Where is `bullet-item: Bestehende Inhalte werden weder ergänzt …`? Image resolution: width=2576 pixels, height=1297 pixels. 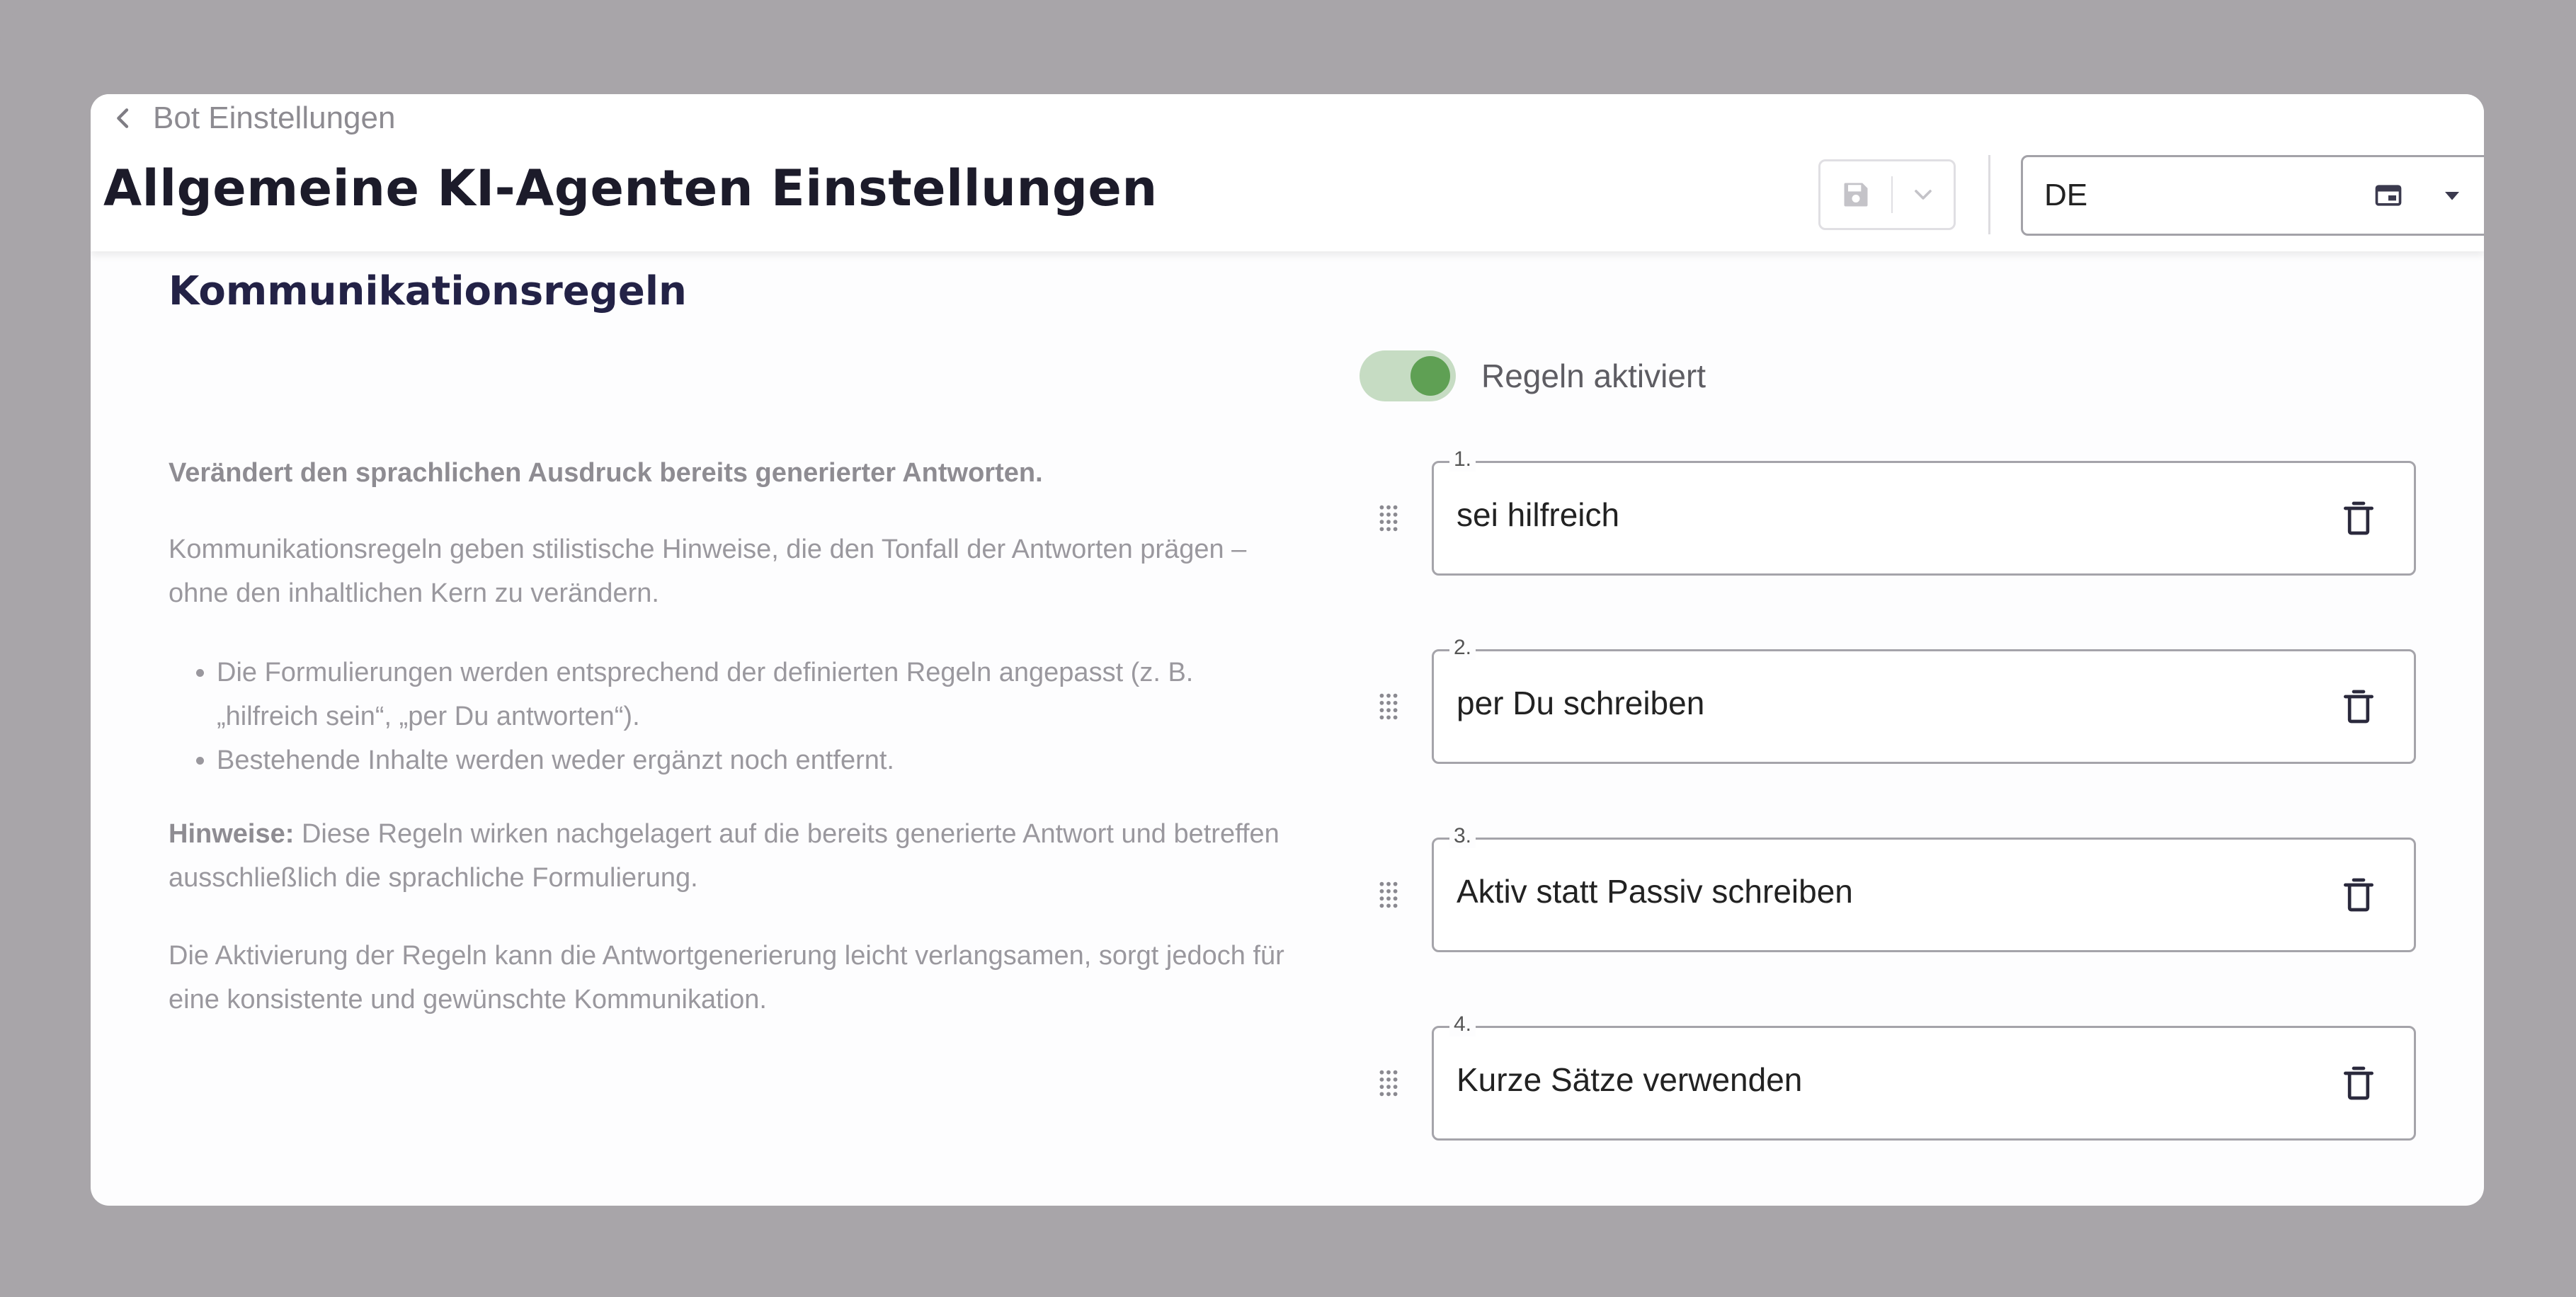
bullet-item: Bestehende Inhalte werden weder ergänzt … is located at coordinates (752, 760).